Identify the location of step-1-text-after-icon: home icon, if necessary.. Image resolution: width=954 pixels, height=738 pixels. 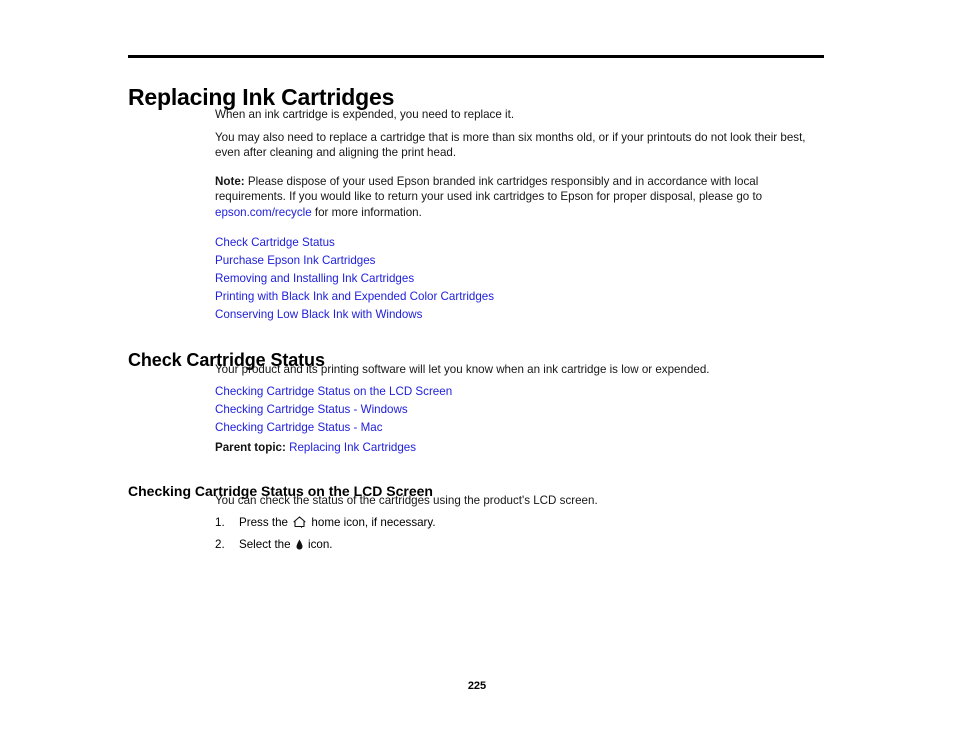
(372, 522).